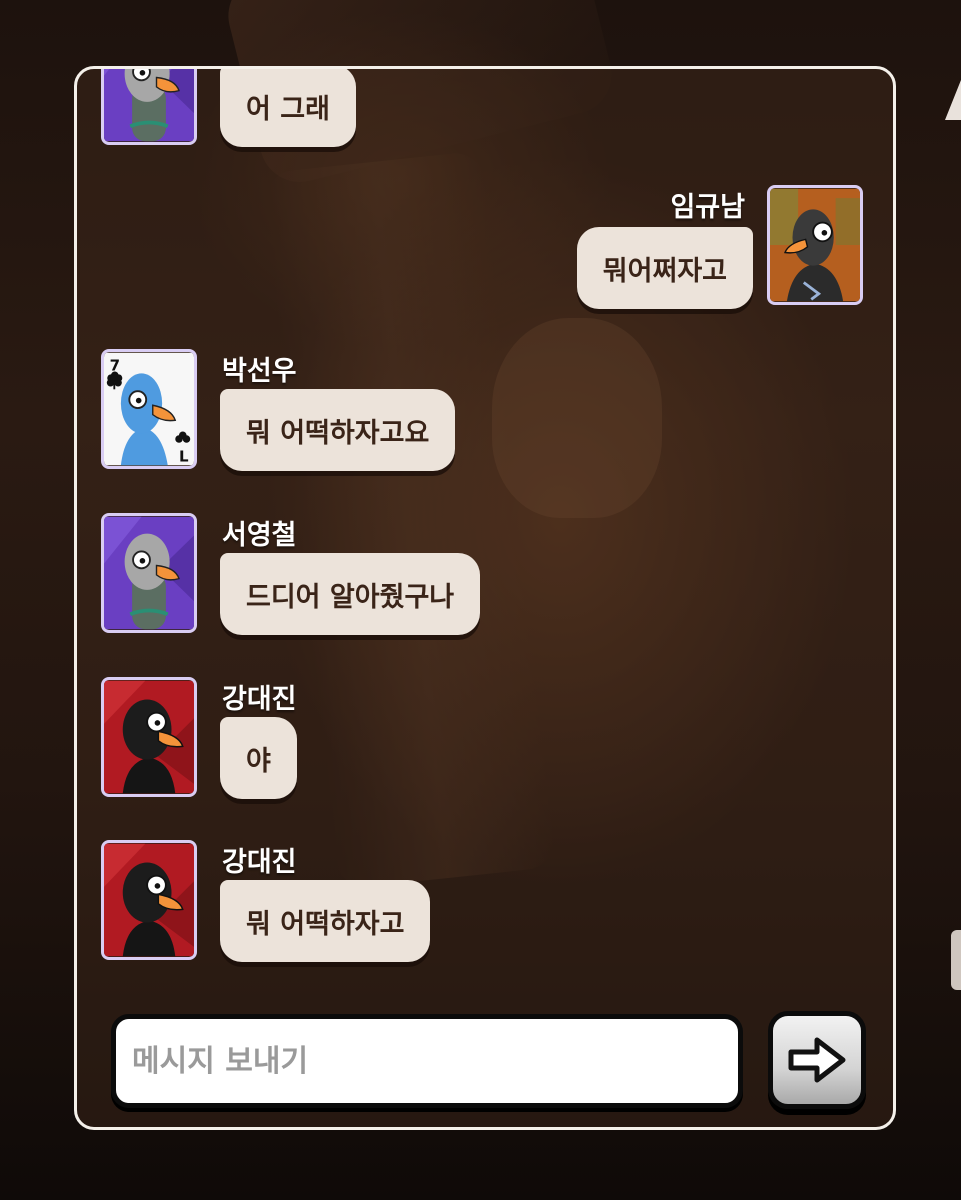  Describe the element at coordinates (288, 108) in the screenshot. I see `message-bubble: 어 그래` at that location.